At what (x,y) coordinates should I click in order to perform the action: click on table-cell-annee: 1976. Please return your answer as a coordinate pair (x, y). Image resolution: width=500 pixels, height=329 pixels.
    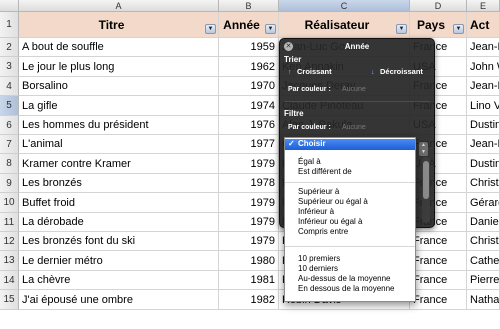
    Looking at the image, I should click on (249, 125).